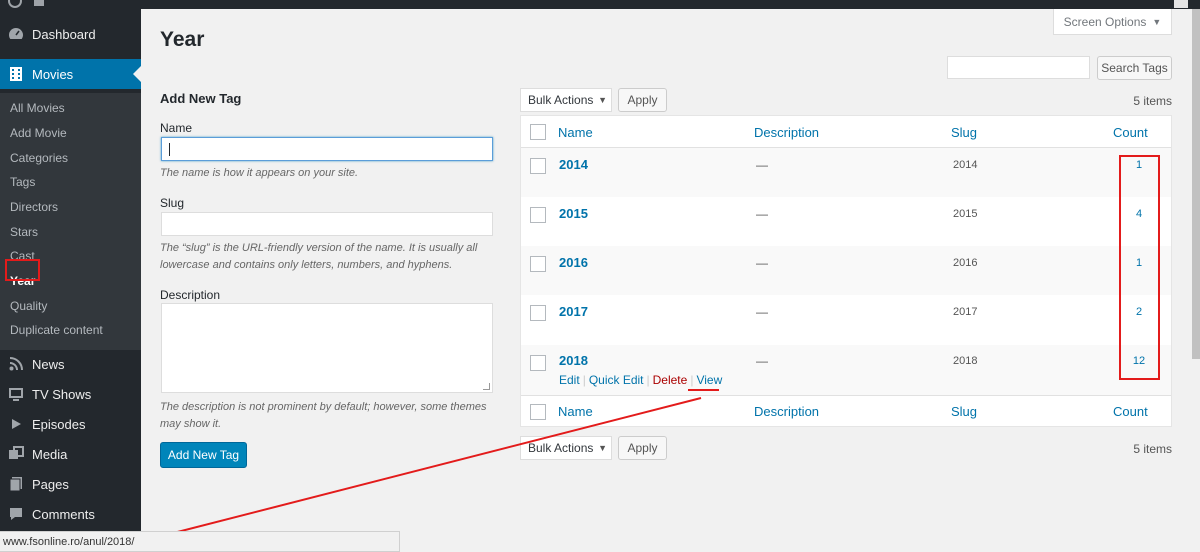 This screenshot has height=552, width=1200. What do you see at coordinates (964, 132) in the screenshot?
I see `column-header-slug: Slug` at bounding box center [964, 132].